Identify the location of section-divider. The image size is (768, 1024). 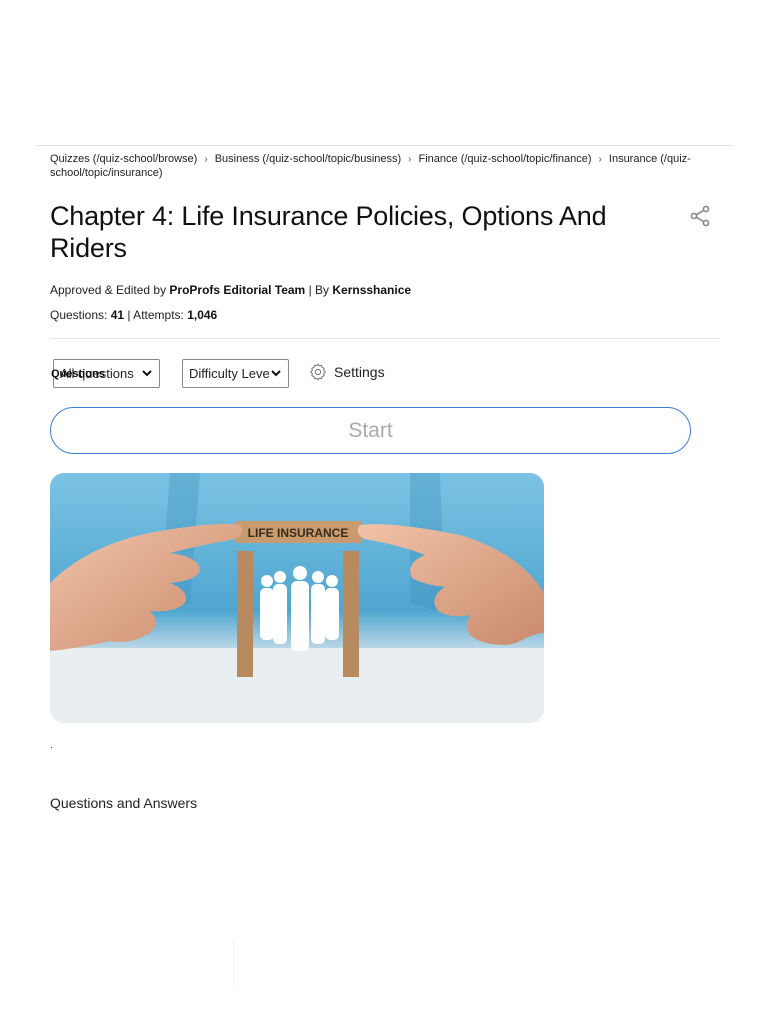
(385, 338).